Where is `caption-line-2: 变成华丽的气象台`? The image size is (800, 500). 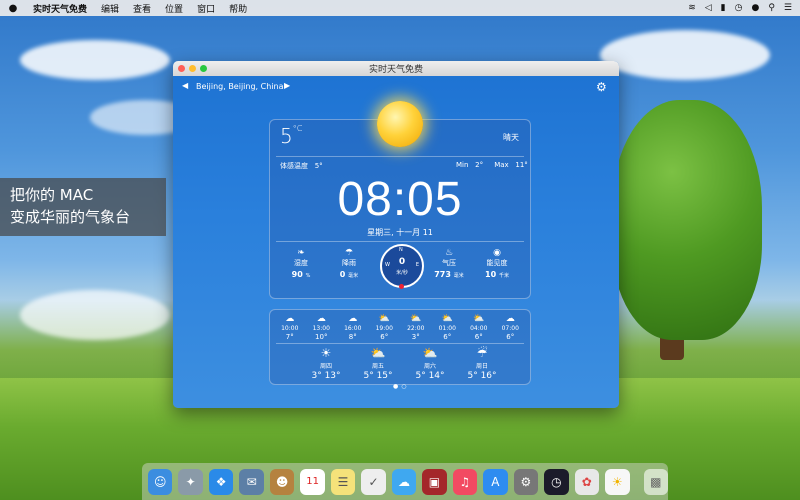 caption-line-2: 变成华丽的气象台 is located at coordinates (70, 217).